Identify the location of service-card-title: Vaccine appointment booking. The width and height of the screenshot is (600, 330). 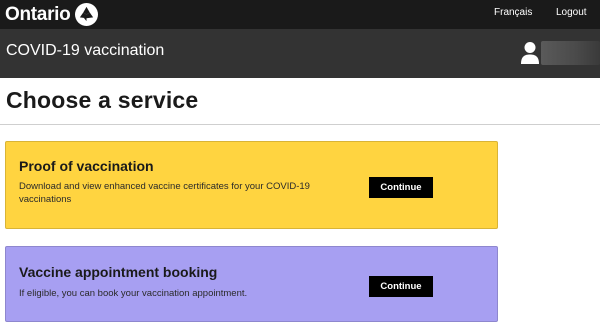
(118, 272).